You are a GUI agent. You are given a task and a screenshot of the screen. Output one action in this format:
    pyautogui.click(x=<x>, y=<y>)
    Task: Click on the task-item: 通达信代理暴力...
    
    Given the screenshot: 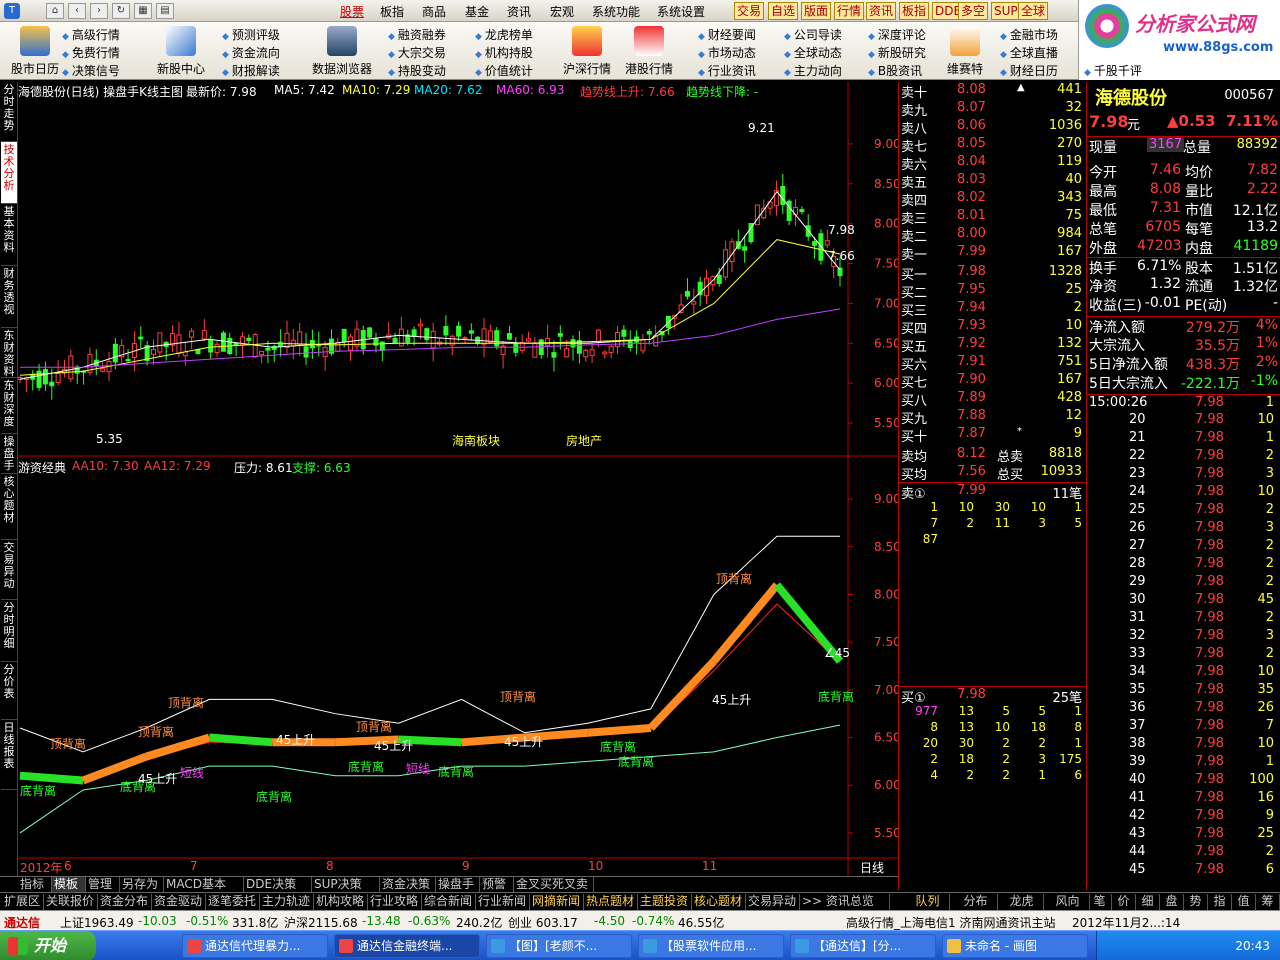 What is the action you would take?
    pyautogui.click(x=255, y=946)
    